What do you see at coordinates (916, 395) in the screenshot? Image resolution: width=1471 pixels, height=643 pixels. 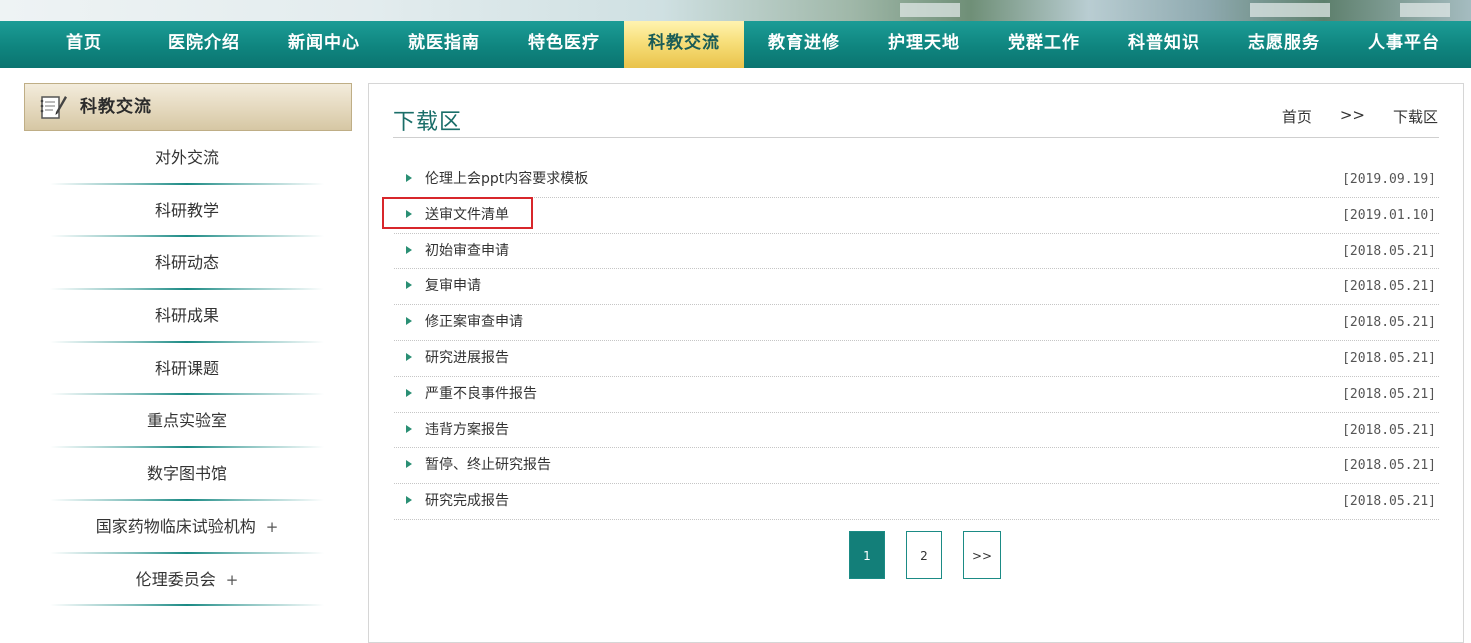 I see `list-item: 严重不良事件报告 [2018.05.21]` at bounding box center [916, 395].